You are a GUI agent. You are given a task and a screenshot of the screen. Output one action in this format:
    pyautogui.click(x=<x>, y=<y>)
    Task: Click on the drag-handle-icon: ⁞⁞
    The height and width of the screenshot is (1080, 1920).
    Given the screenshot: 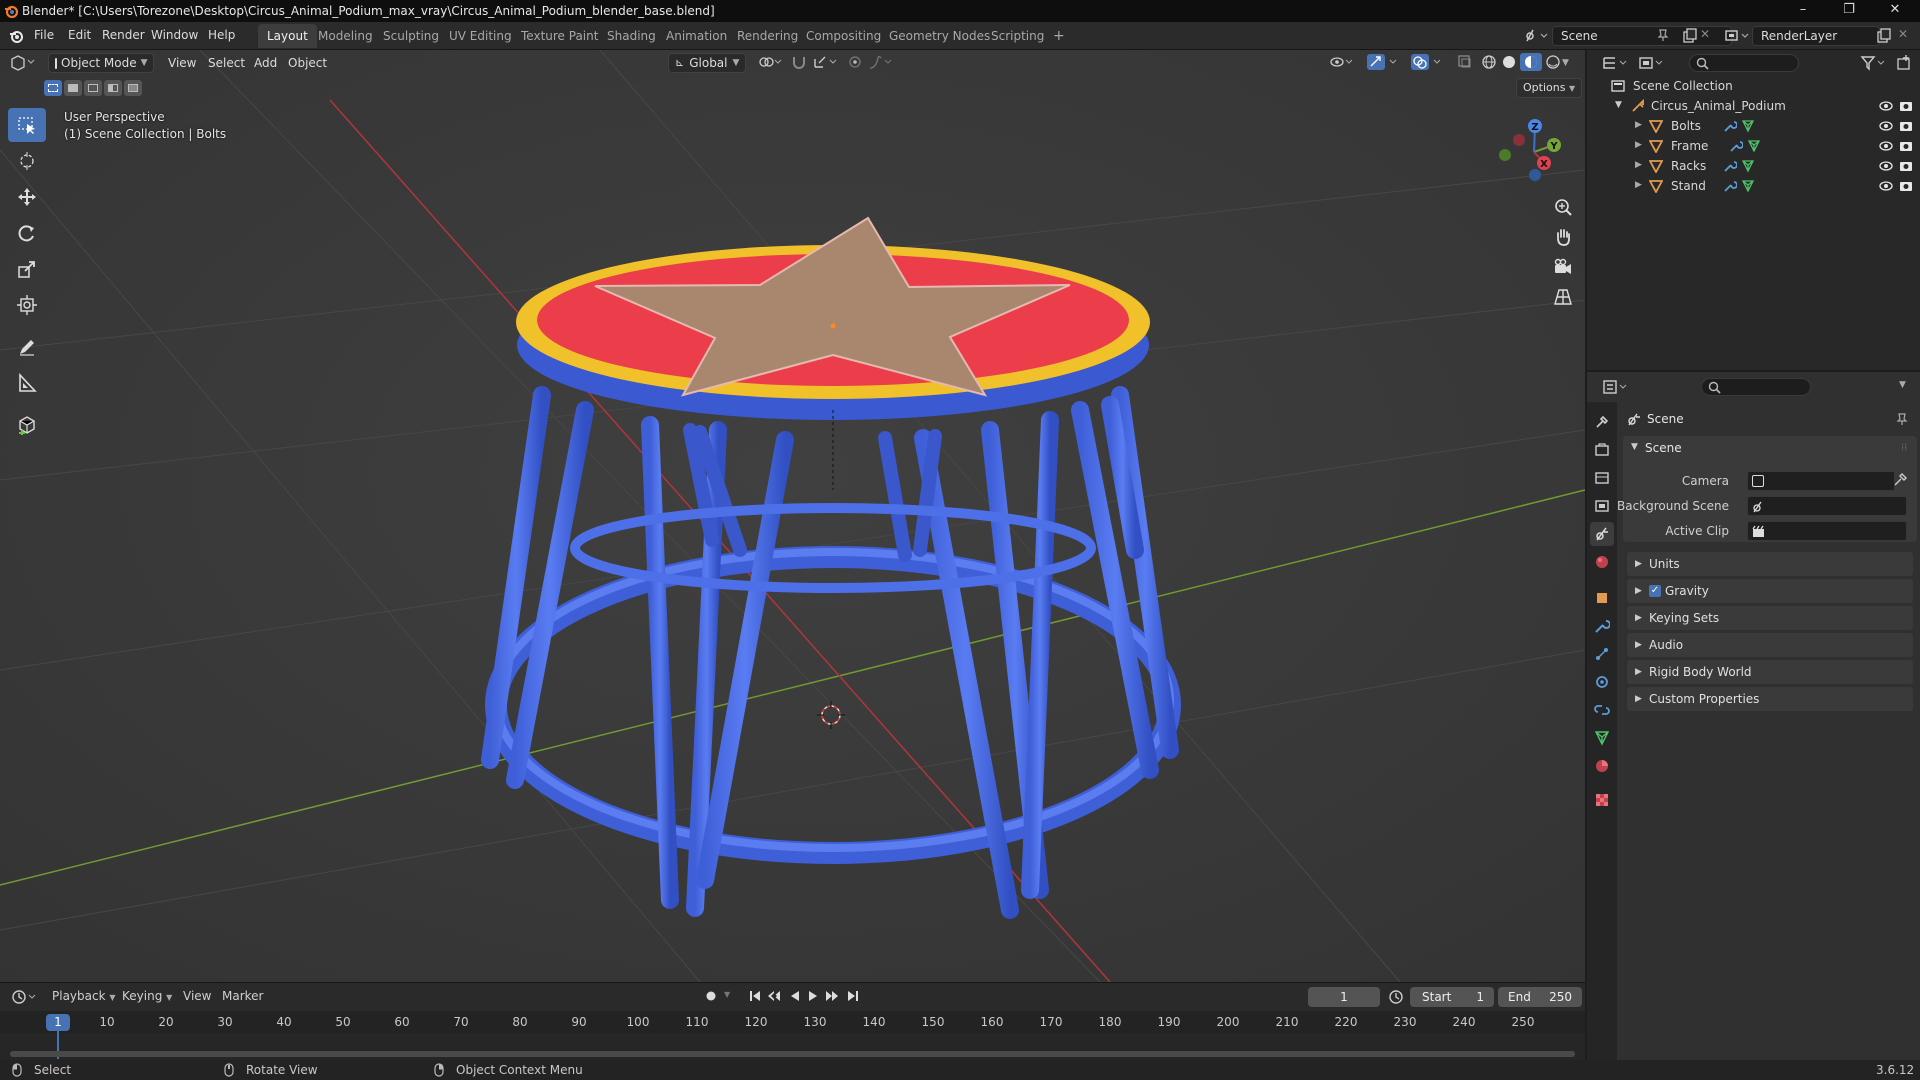 What is the action you would take?
    pyautogui.click(x=1904, y=447)
    